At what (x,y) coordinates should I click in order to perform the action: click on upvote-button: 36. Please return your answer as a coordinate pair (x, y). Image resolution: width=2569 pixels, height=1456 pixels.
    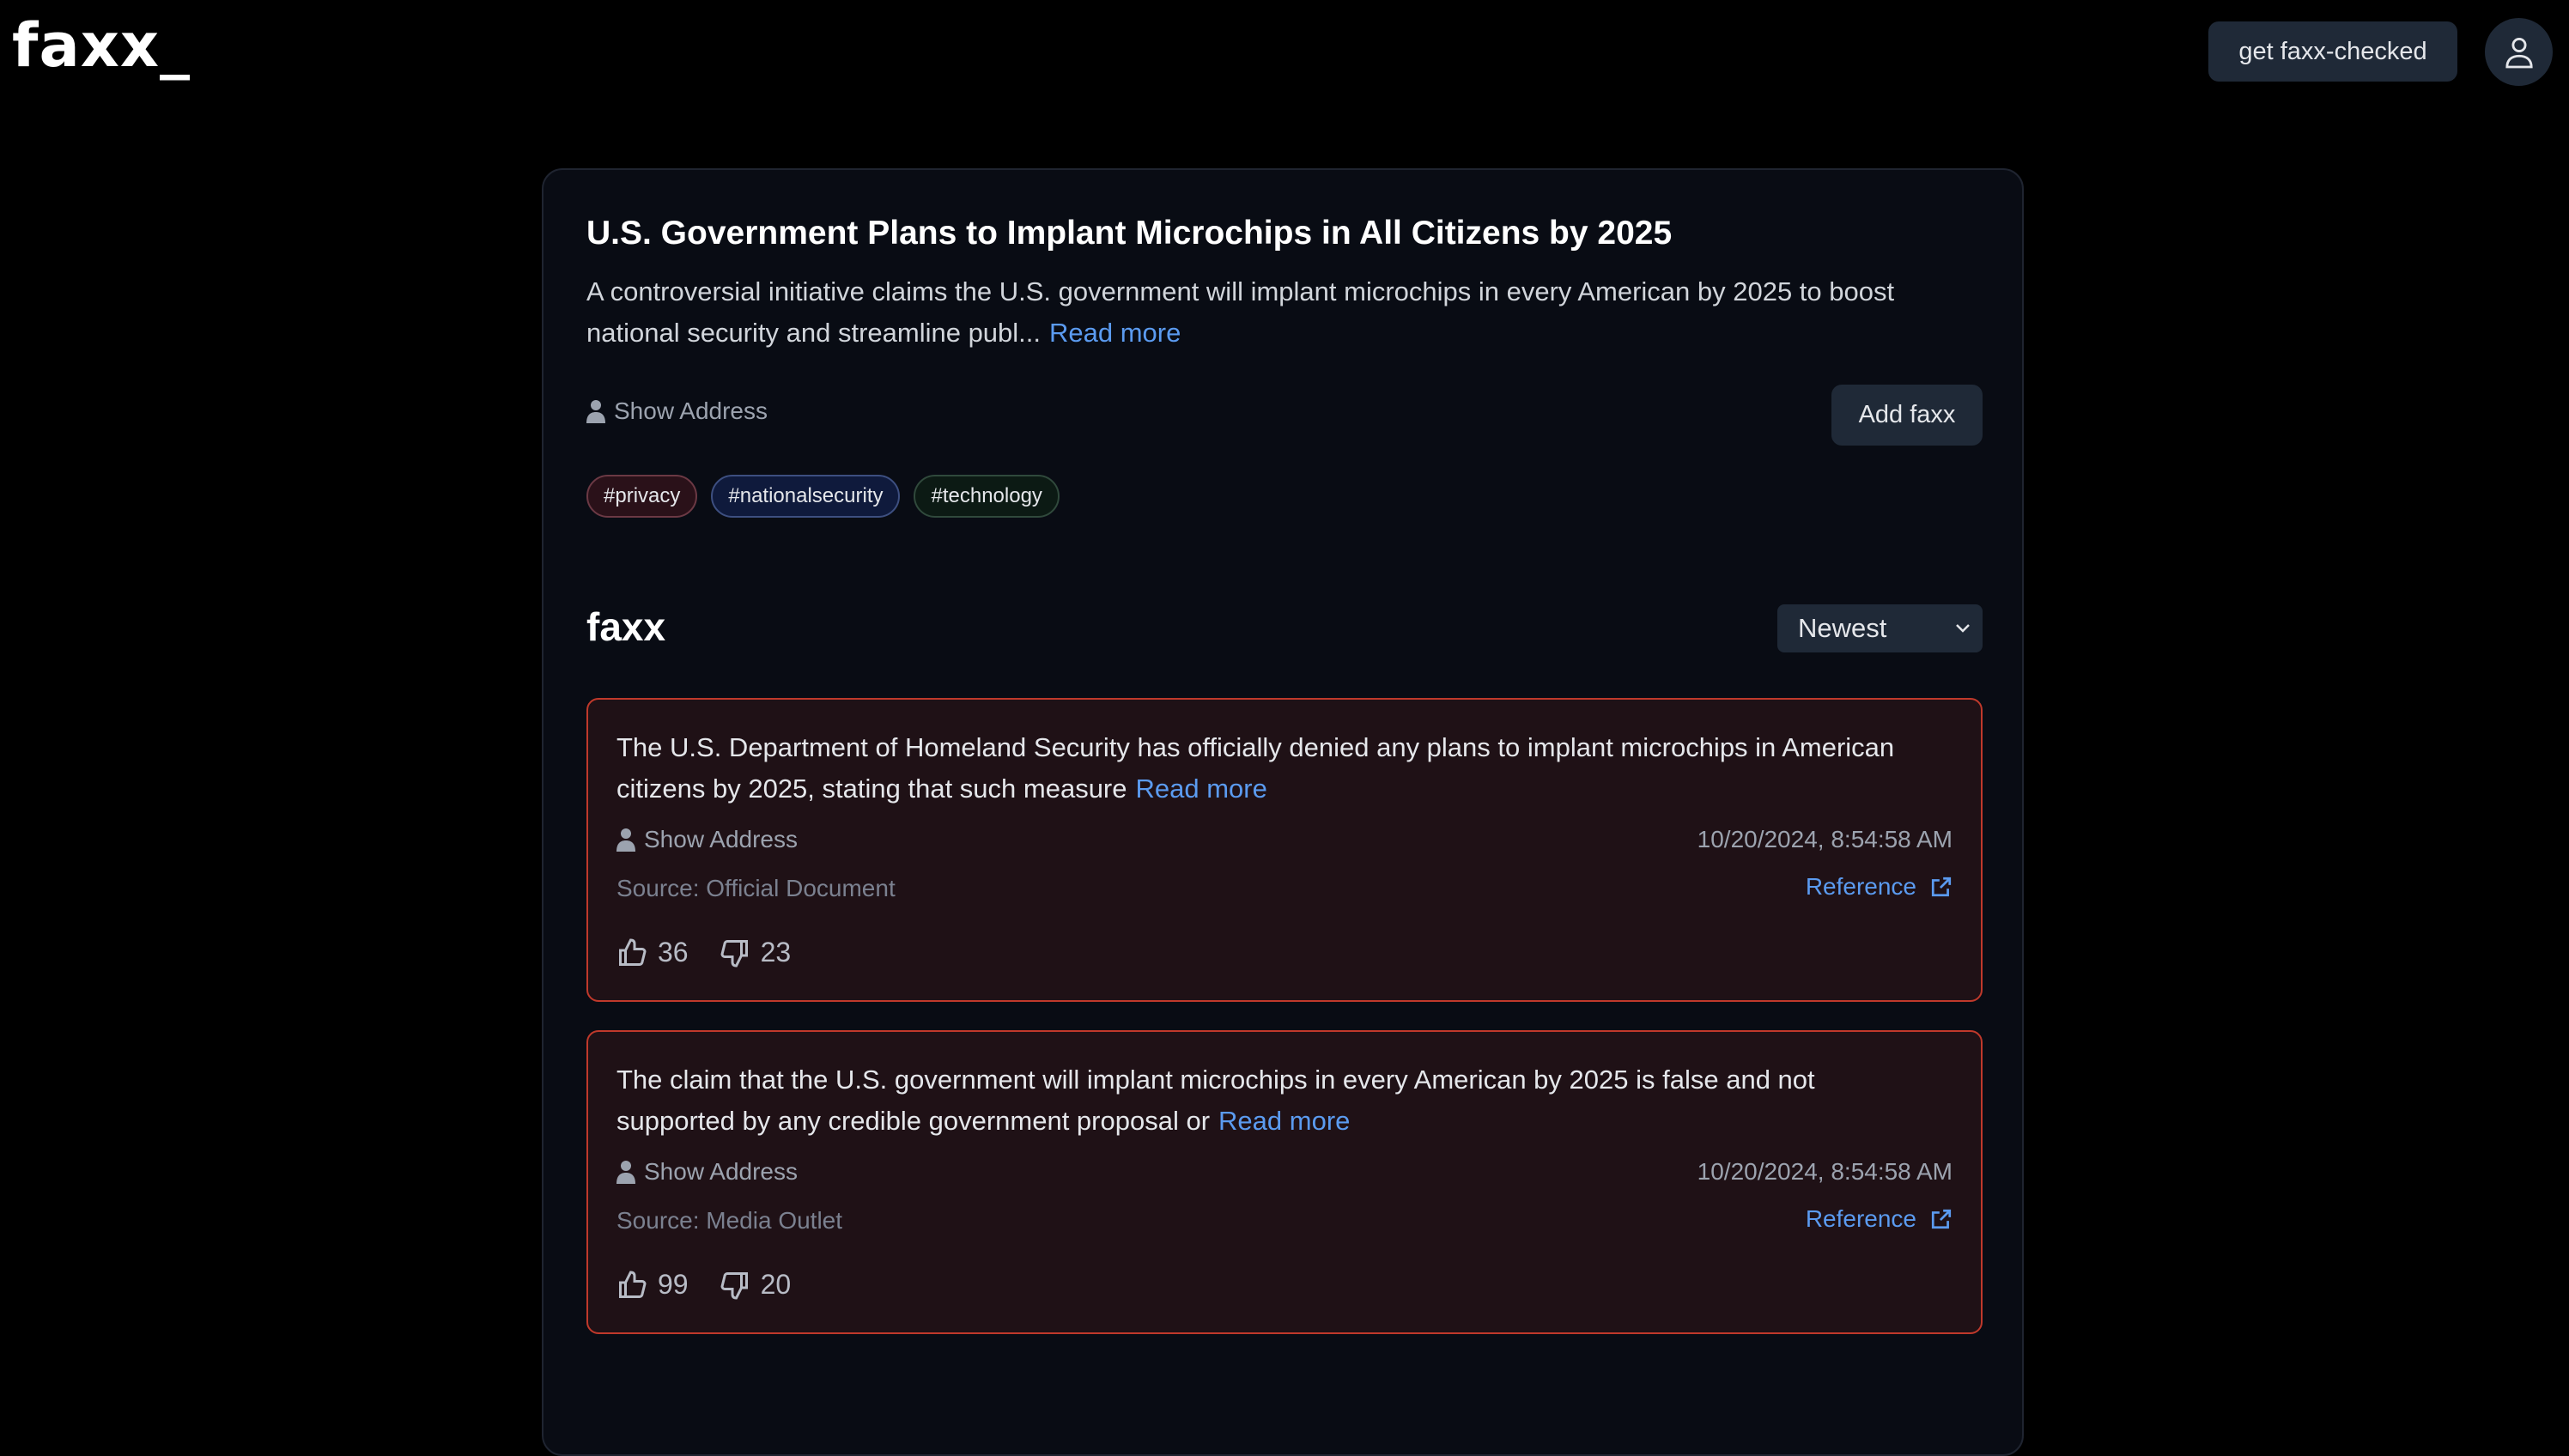
    Looking at the image, I should click on (652, 953).